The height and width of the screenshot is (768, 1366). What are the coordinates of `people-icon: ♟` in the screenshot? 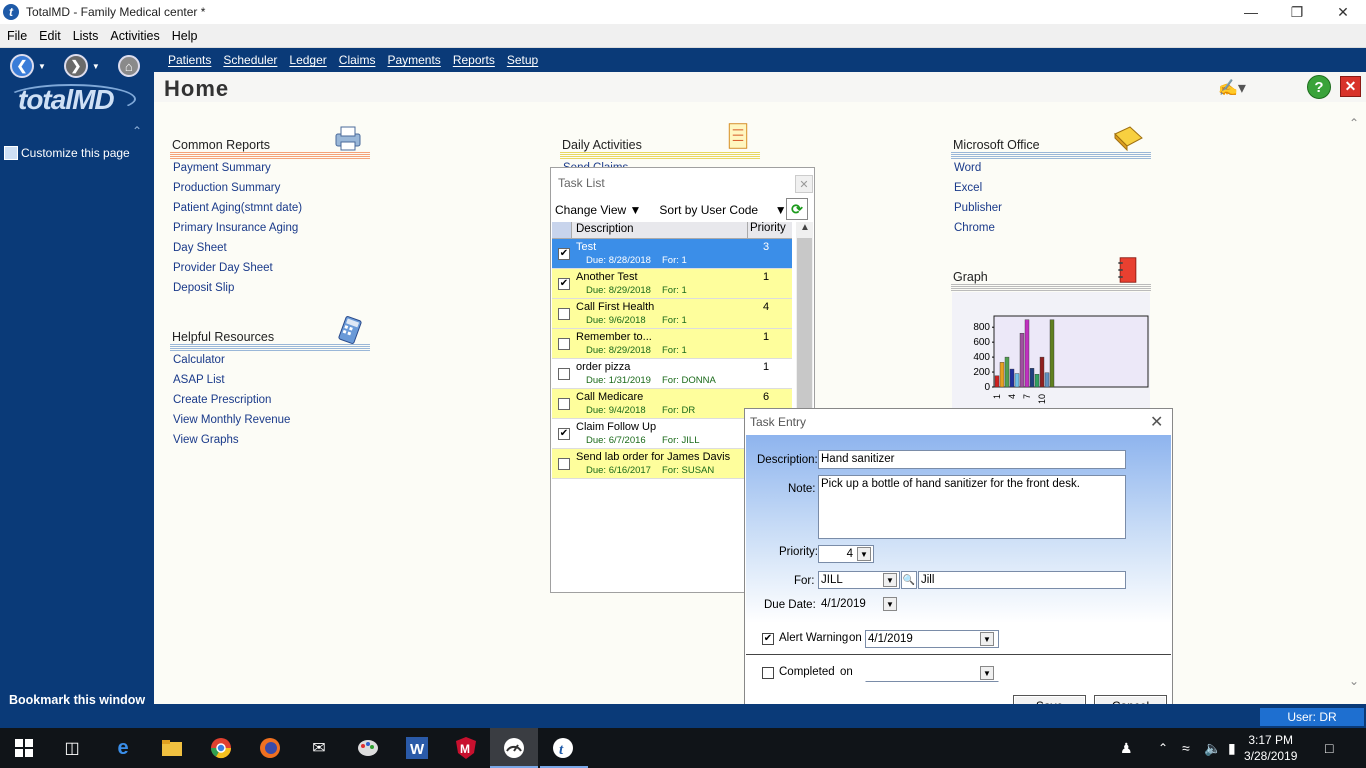 It's located at (1126, 748).